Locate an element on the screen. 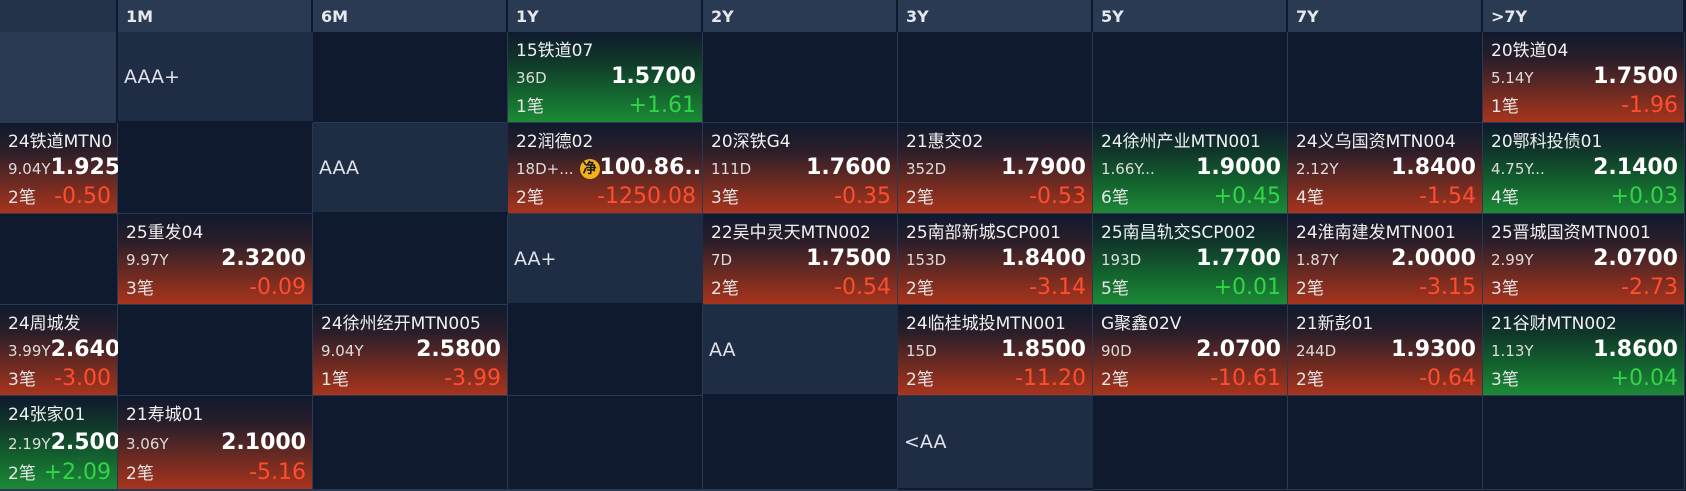 This screenshot has width=1686, height=491. bond-quote-card: 25重发04 9.97Y 2.3200 3笔 -0.09 is located at coordinates (215, 259).